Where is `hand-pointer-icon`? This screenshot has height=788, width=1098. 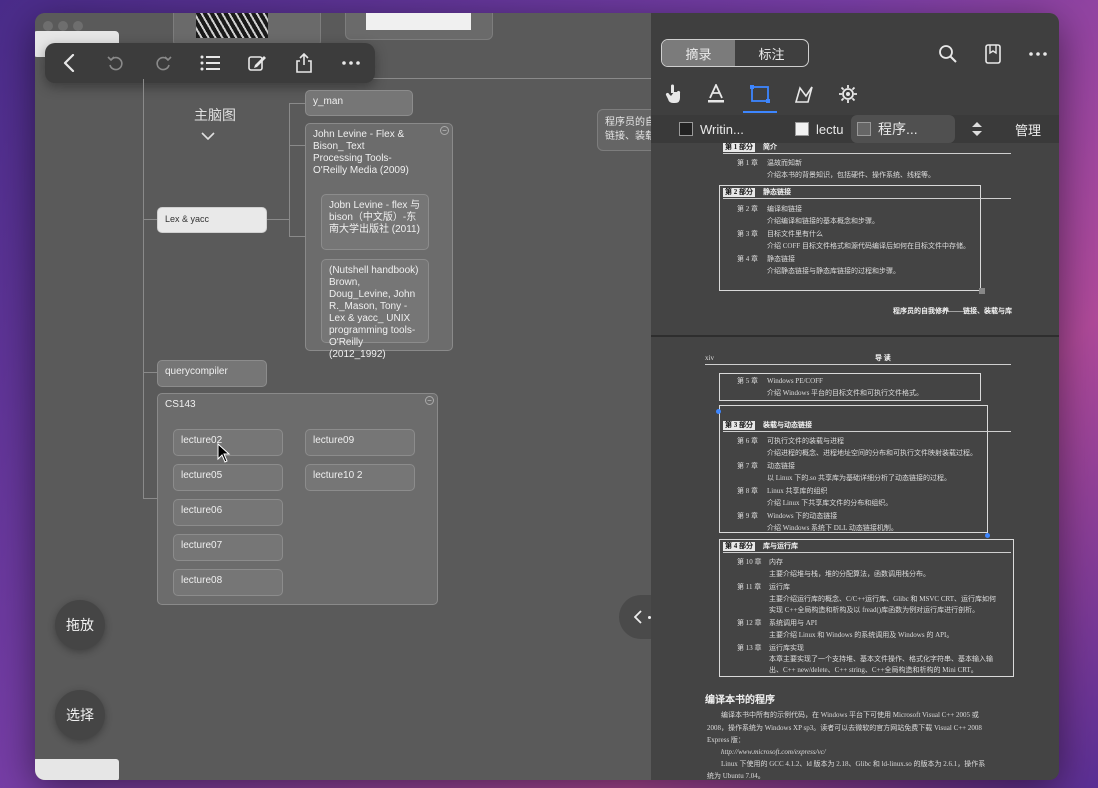
hand-pointer-icon is located at coordinates (674, 94).